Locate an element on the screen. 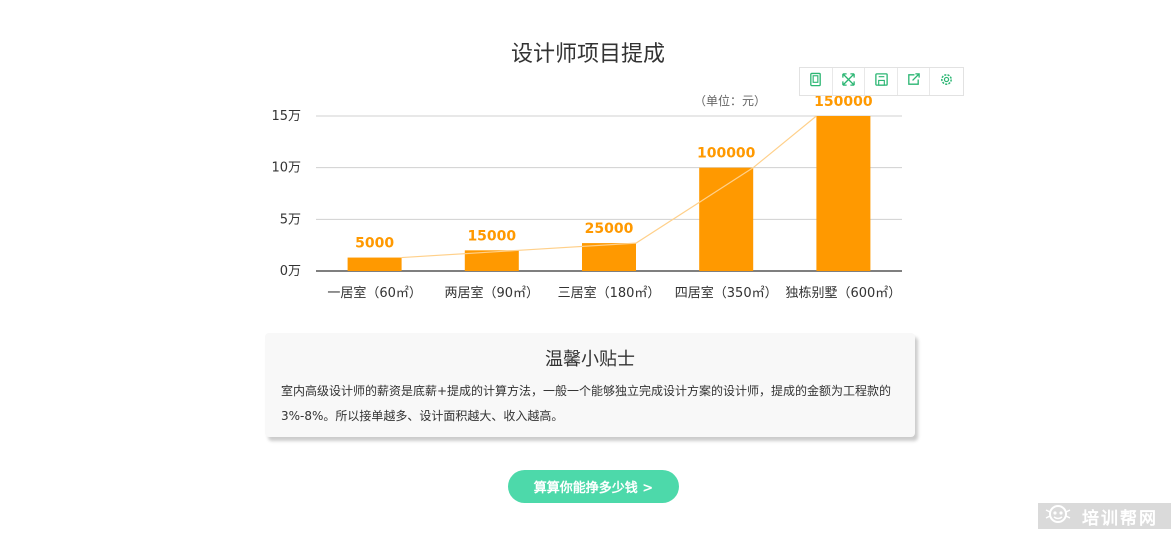 Image resolution: width=1176 pixels, height=533 pixels. tips-title: 温馨小贴士 is located at coordinates (590, 359).